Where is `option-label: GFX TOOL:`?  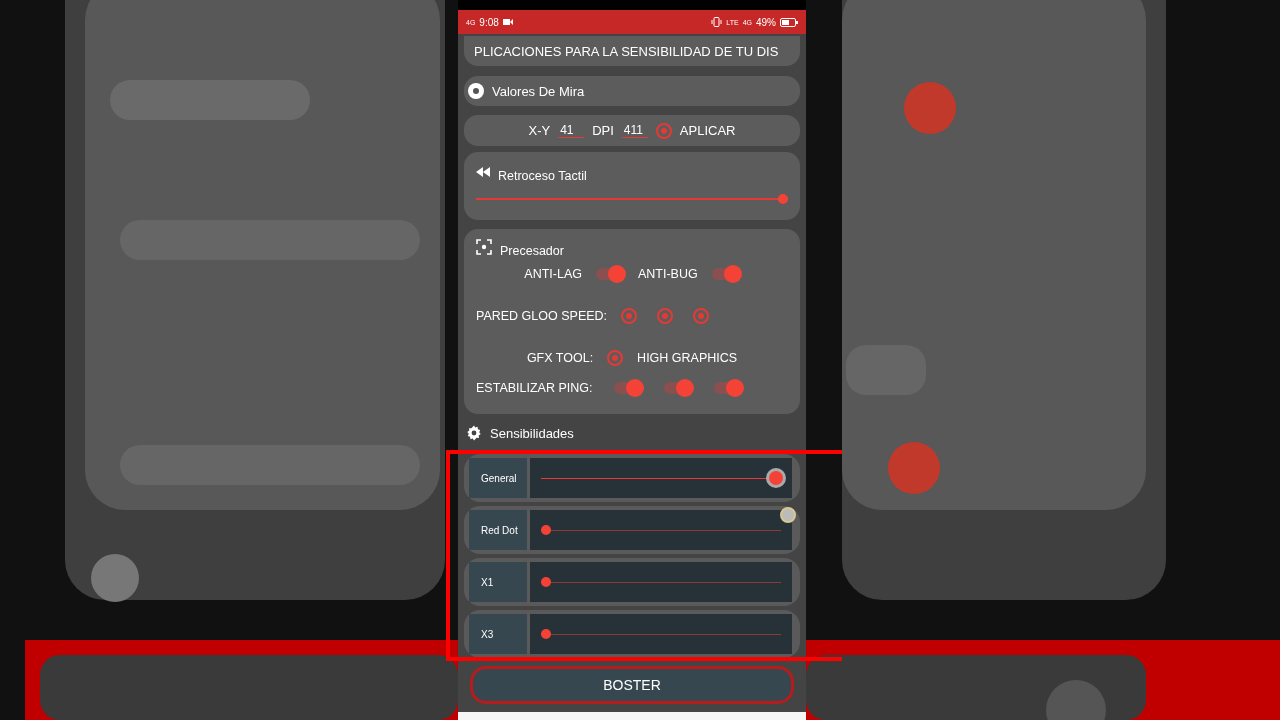 option-label: GFX TOOL: is located at coordinates (560, 358).